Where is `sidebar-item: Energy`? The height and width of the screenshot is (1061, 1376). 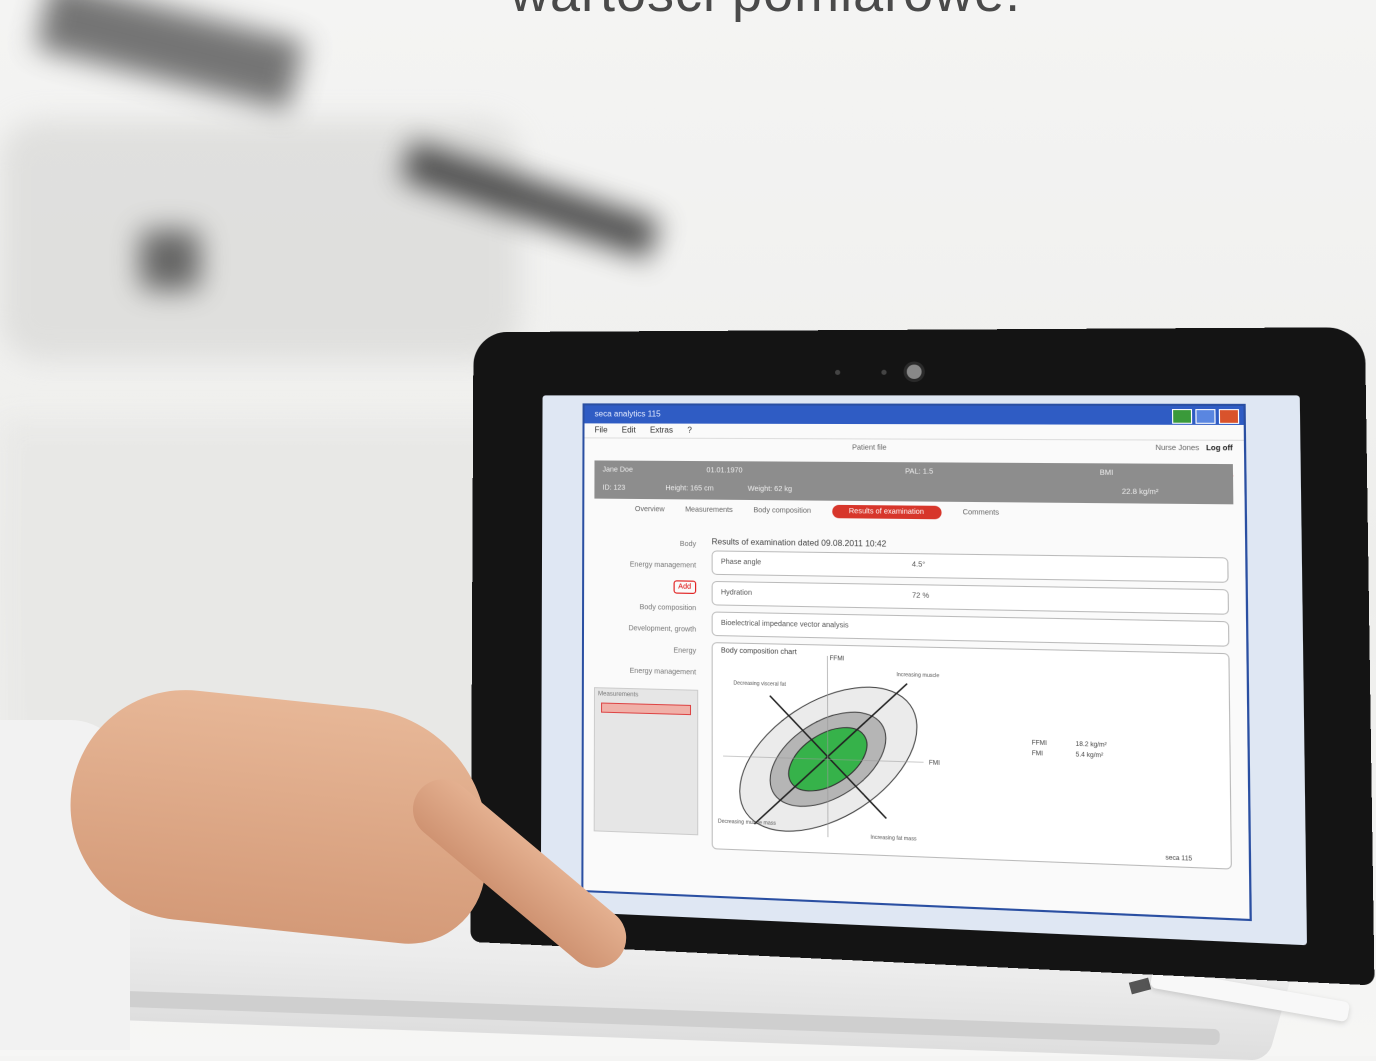 sidebar-item: Energy is located at coordinates (645, 650).